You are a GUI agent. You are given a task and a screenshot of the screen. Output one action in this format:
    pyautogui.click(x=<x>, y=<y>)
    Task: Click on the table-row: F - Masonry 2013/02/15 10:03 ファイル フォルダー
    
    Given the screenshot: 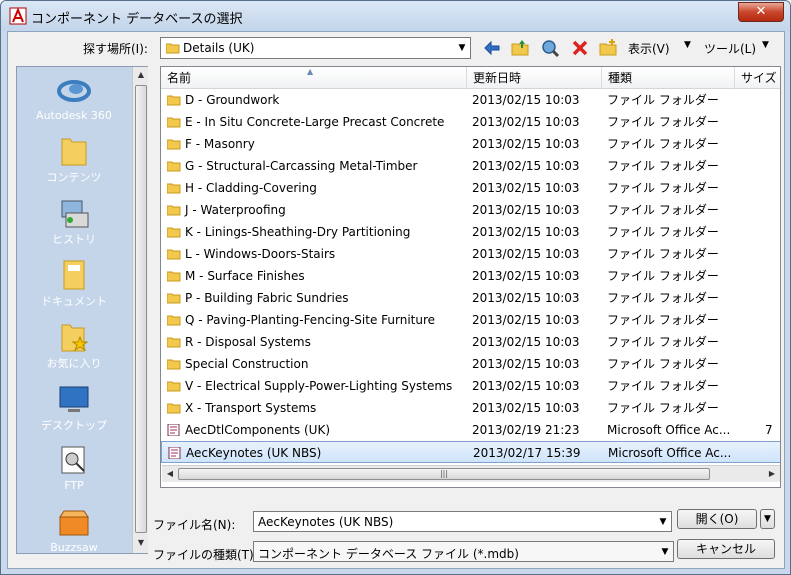 What is the action you would take?
    pyautogui.click(x=470, y=144)
    